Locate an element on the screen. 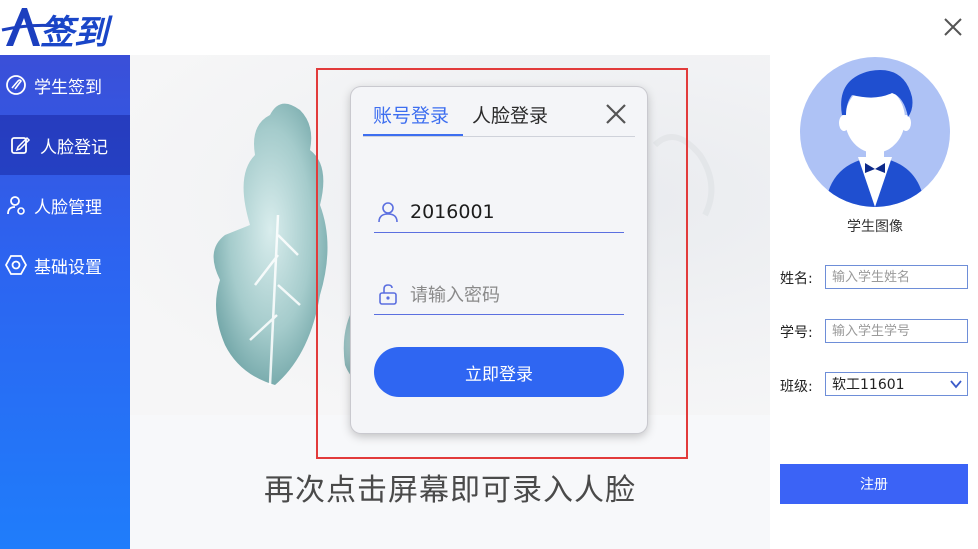  user-settings-icon is located at coordinates (16, 205).